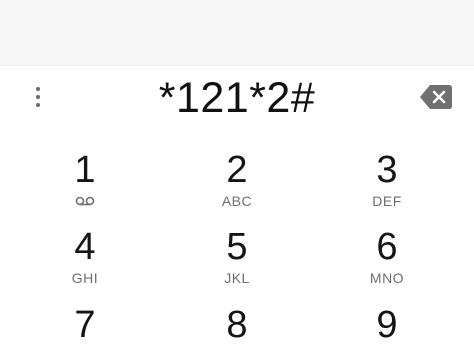 This screenshot has height=355, width=474. Describe the element at coordinates (237, 325) in the screenshot. I see `dial-key-digit: 8` at that location.